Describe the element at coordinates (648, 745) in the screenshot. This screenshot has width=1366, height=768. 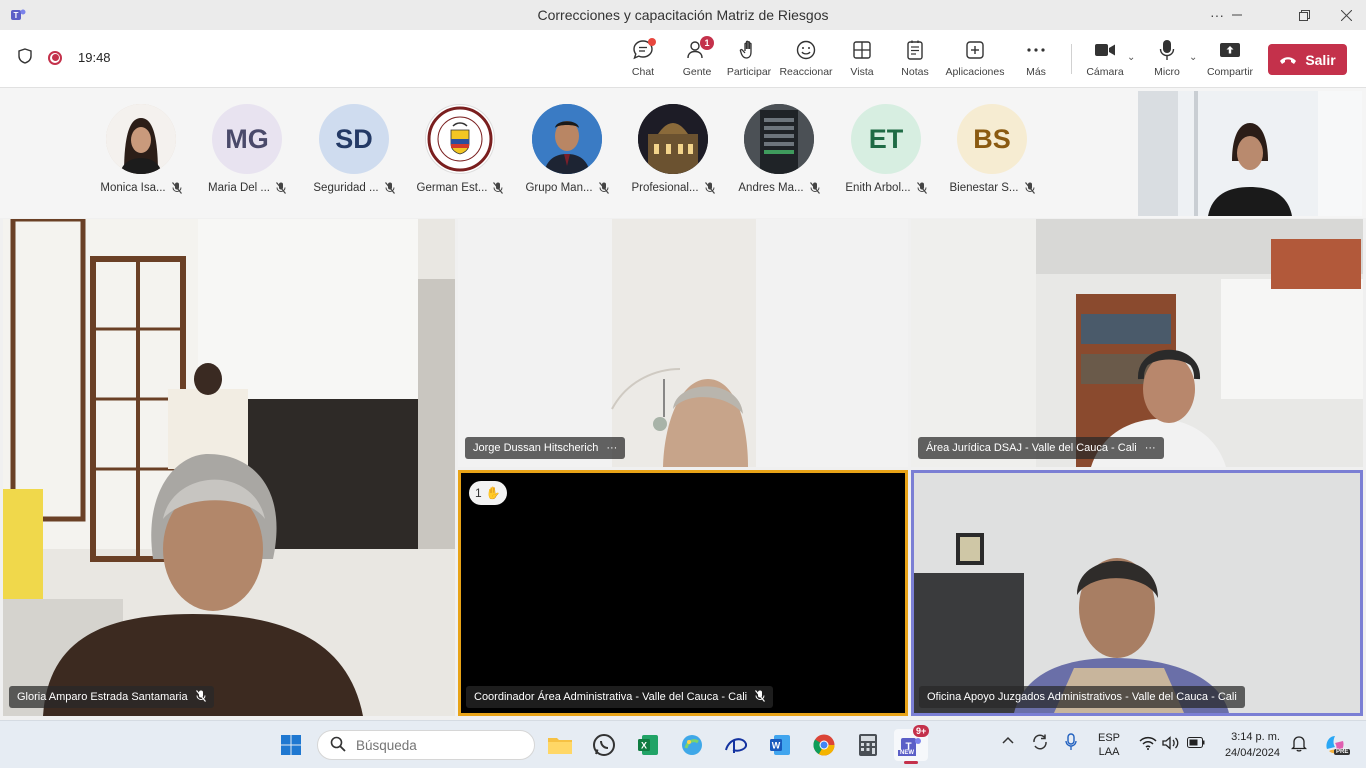
I see `excel-app: X` at that location.